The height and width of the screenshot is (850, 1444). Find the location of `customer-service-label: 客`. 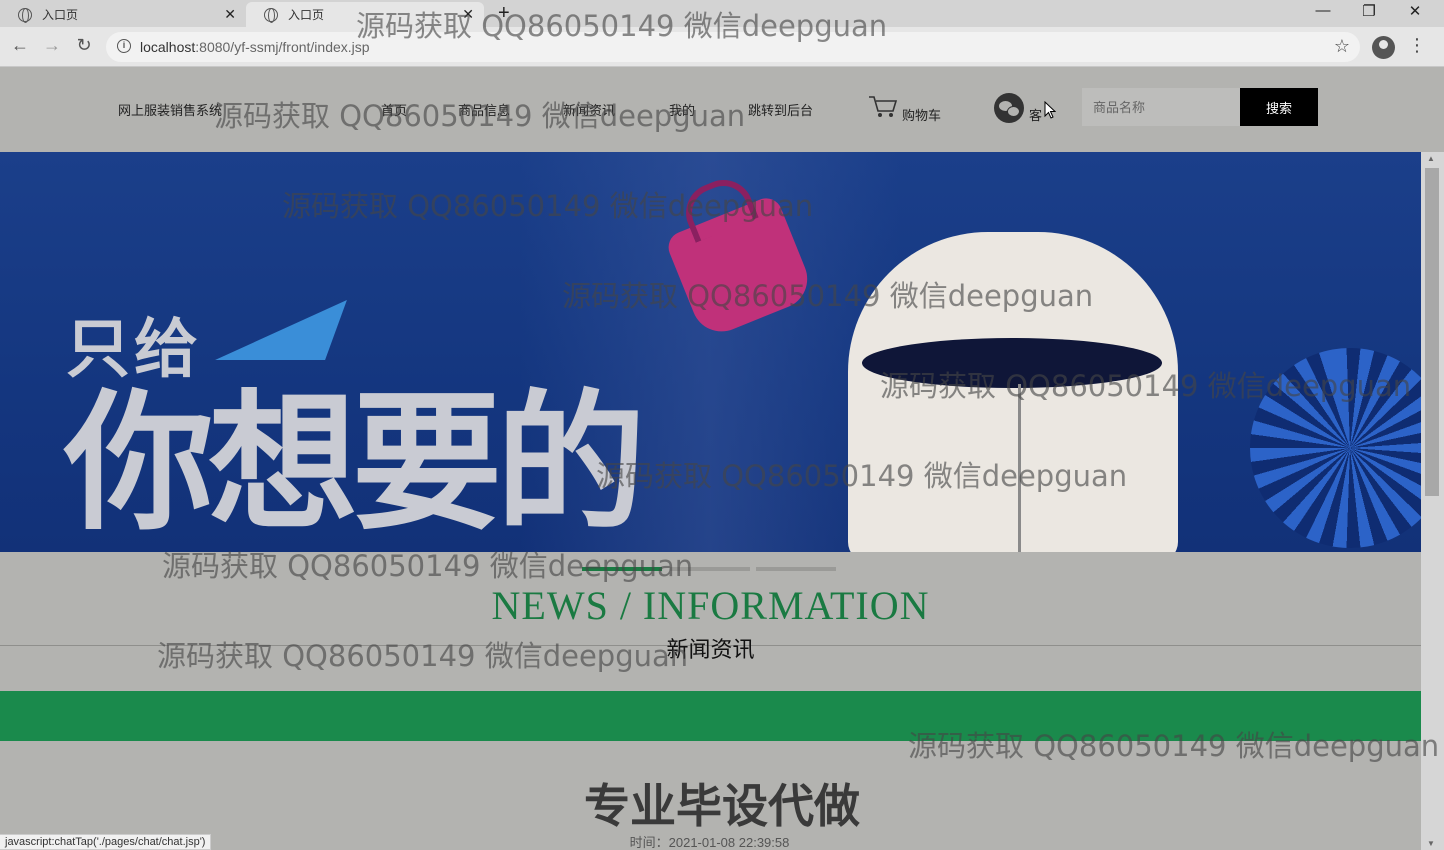

customer-service-label: 客 is located at coordinates (1035, 114).